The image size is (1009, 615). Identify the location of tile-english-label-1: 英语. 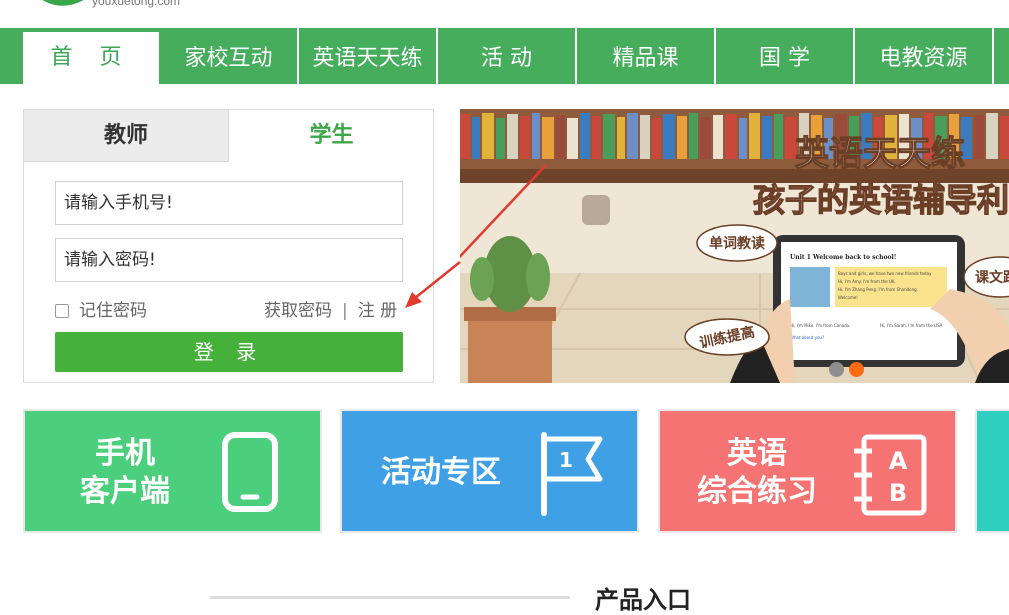
(757, 453).